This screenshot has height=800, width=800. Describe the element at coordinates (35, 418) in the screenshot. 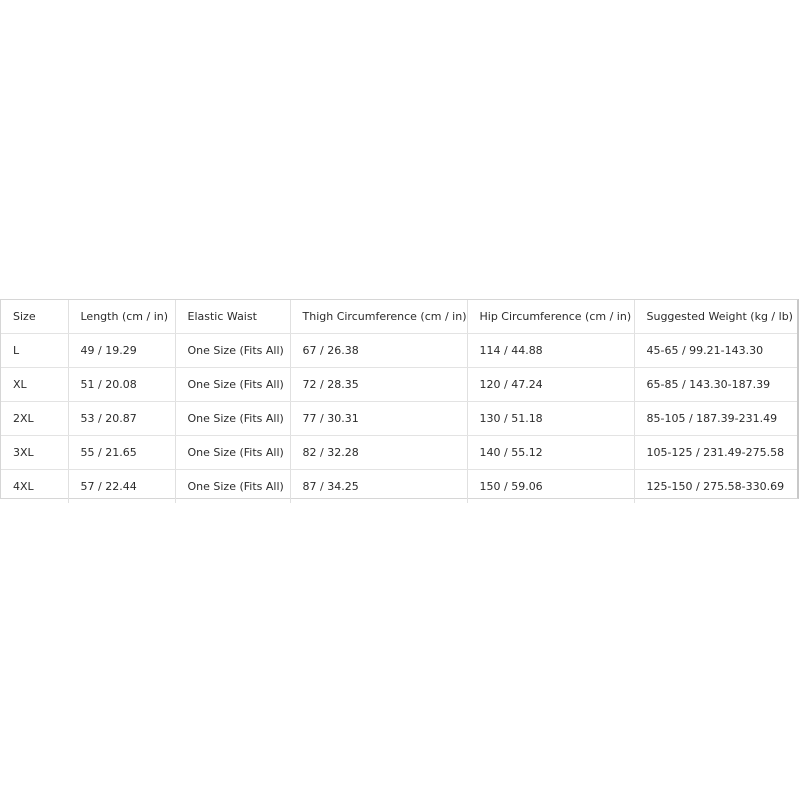

I see `cell-size: 2XL` at that location.